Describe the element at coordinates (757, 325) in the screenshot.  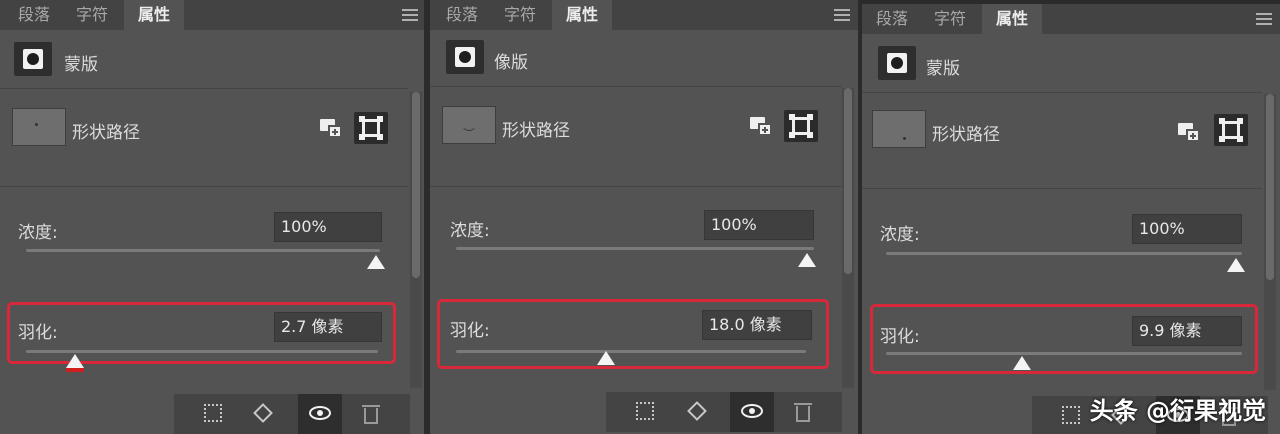
I see `feather-input: 18.0 像素` at that location.